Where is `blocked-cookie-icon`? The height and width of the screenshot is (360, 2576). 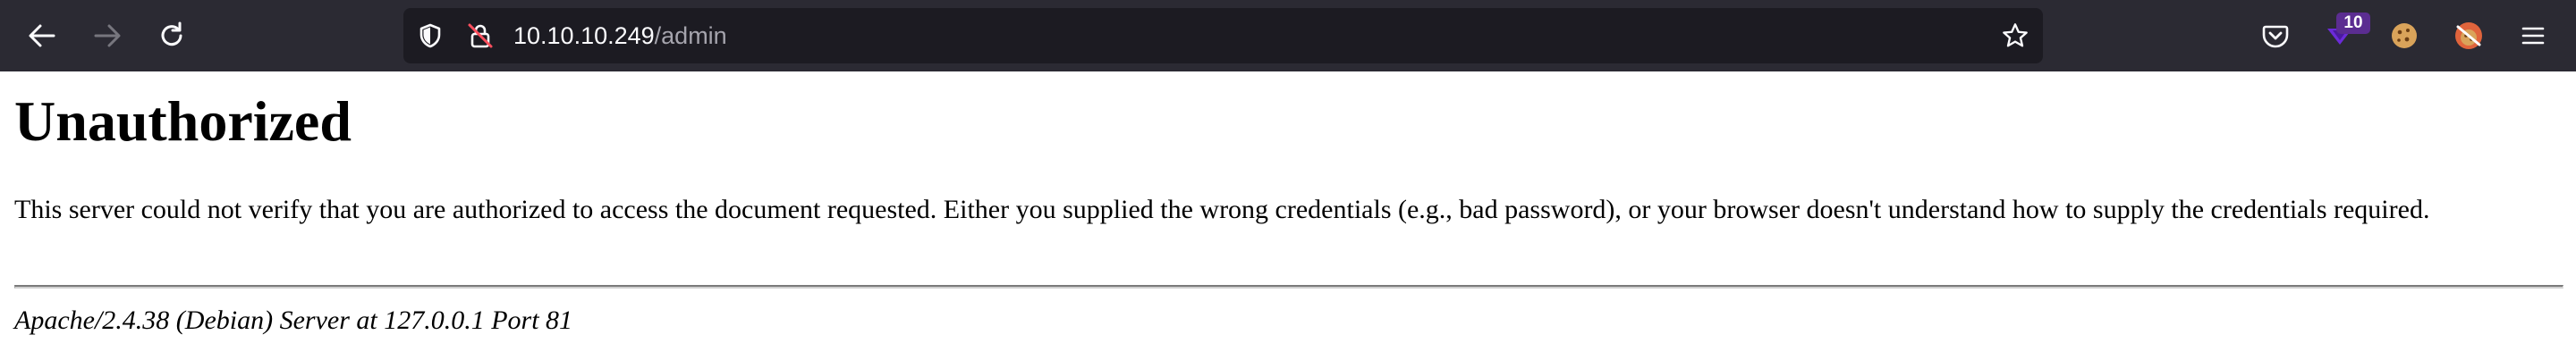 blocked-cookie-icon is located at coordinates (2468, 35).